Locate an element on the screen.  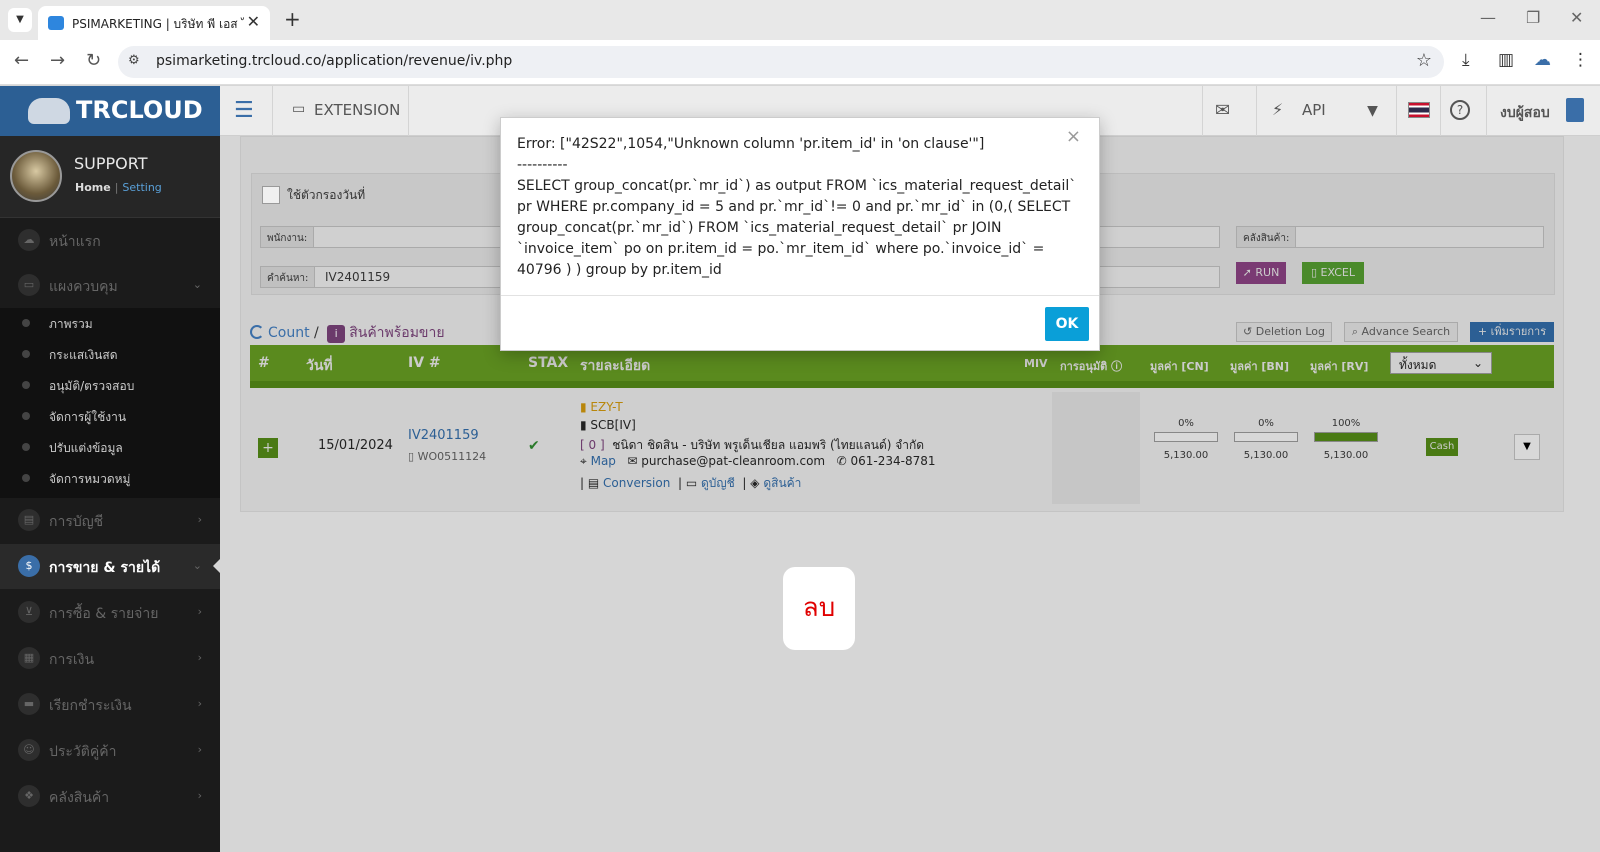
column-header-date: วันที่ is located at coordinates (319, 366).